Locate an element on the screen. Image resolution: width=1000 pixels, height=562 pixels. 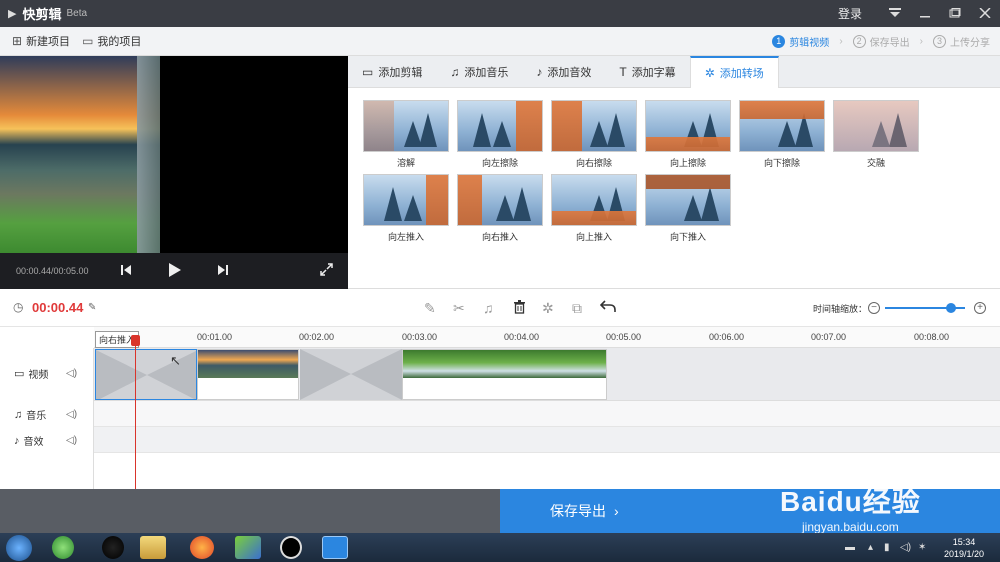
menu-icon is located at coordinates (895, 13).